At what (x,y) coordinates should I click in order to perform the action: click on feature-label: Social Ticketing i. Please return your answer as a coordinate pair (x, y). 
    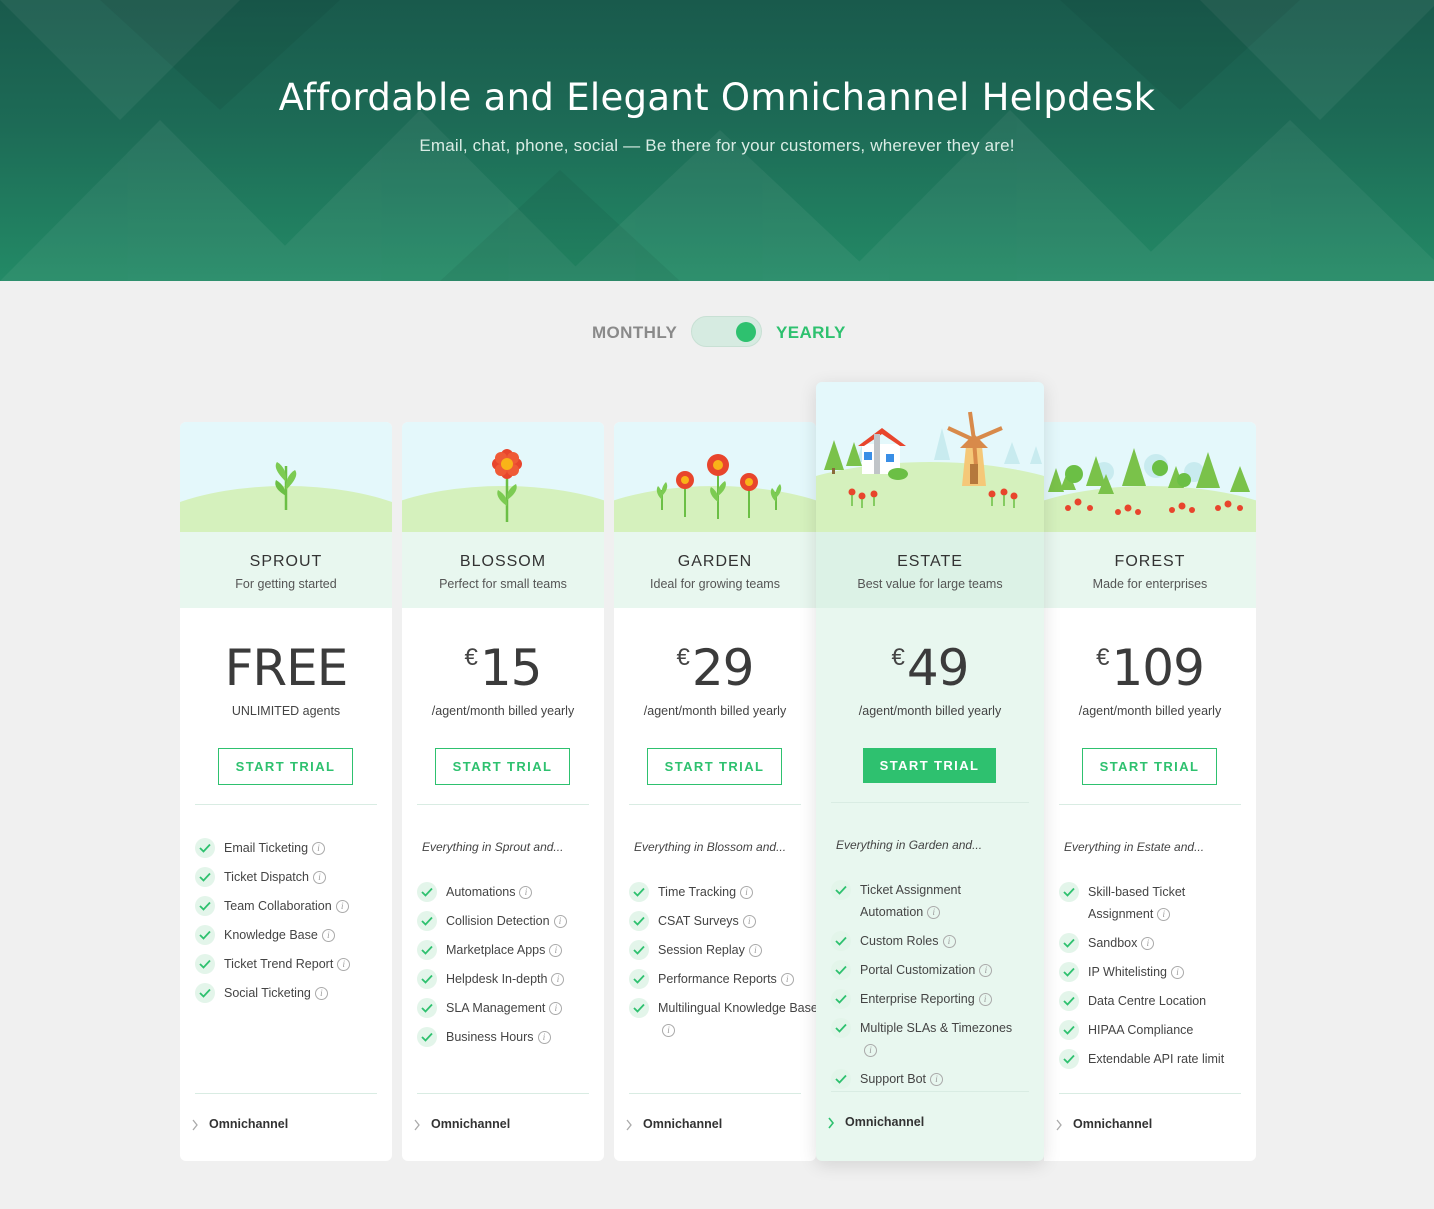
    Looking at the image, I should click on (304, 993).